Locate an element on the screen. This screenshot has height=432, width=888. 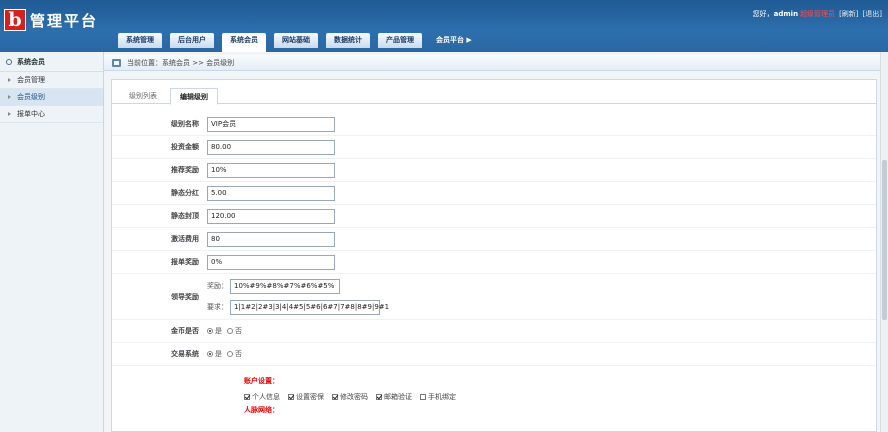
sidebar-item-member-level: 会员级别 is located at coordinates (51, 97).